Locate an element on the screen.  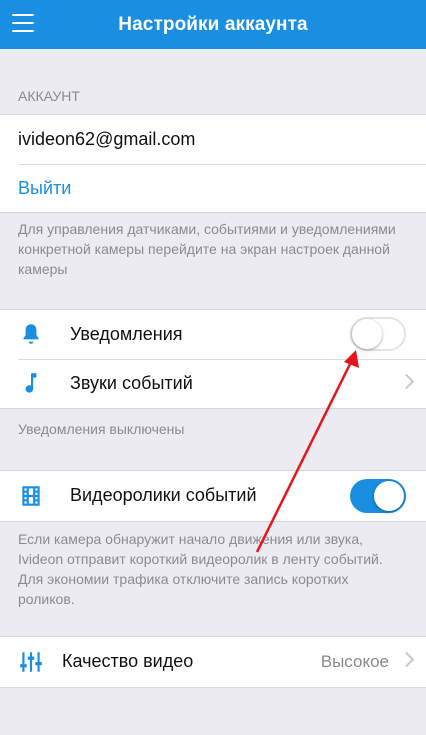
account-email-row: ivideon62@gmail.com is located at coordinates (213, 139).